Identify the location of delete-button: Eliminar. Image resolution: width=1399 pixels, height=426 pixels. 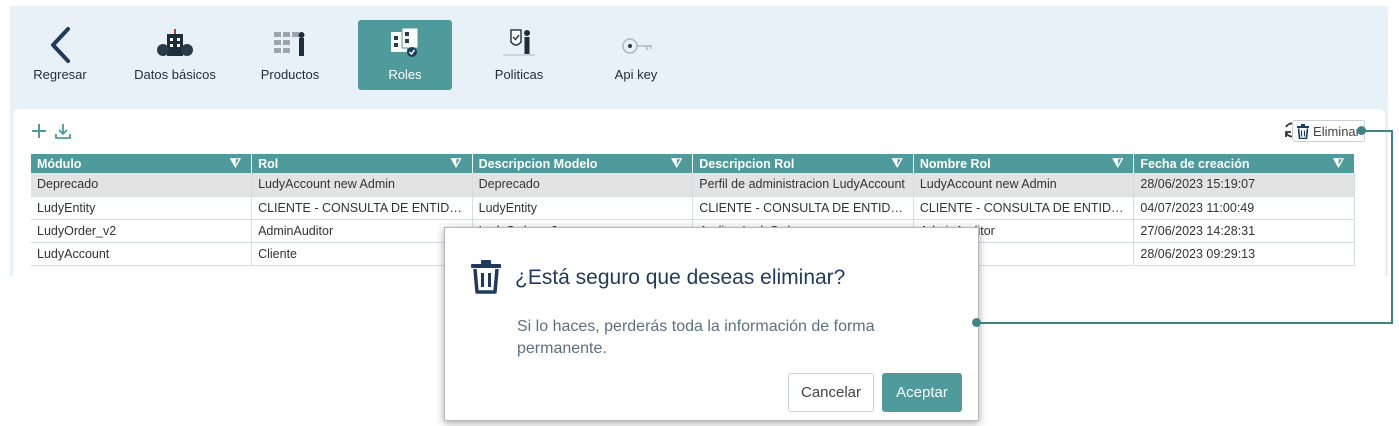
(1328, 131).